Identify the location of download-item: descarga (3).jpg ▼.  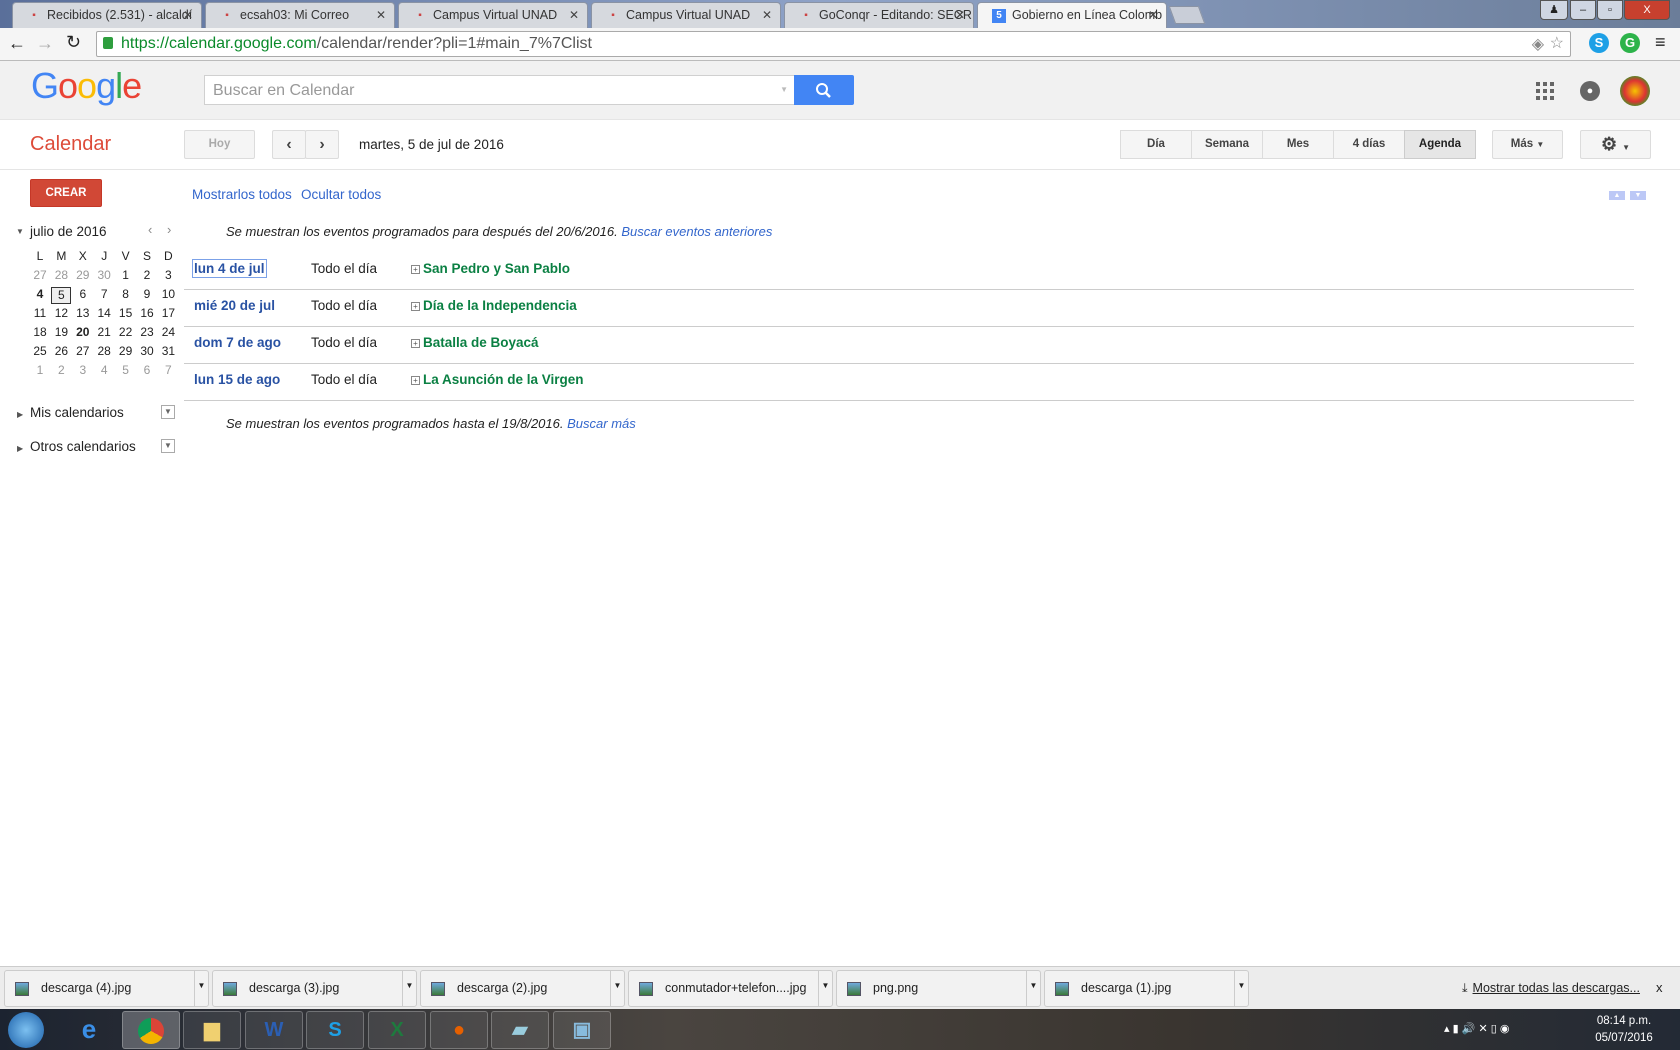
(314, 988).